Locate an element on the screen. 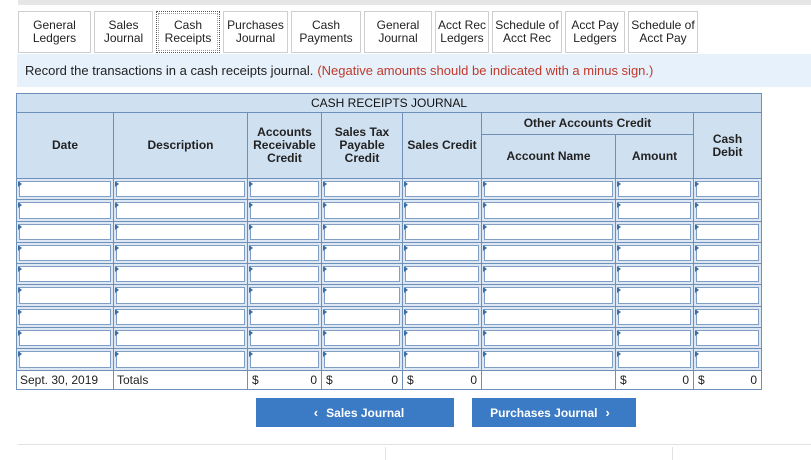  total-ar-value: 0 is located at coordinates (313, 379).